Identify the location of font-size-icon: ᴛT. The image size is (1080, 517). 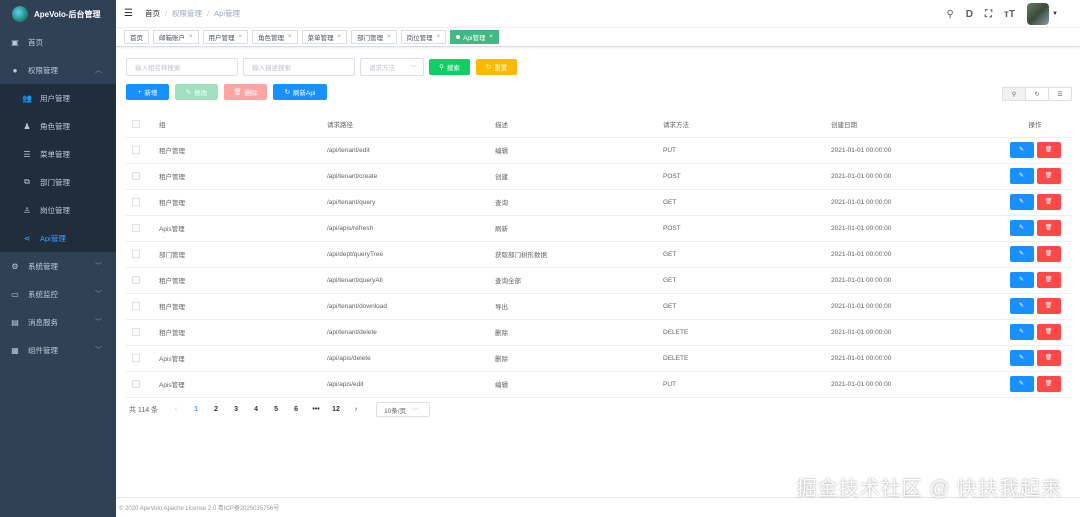
(1009, 14).